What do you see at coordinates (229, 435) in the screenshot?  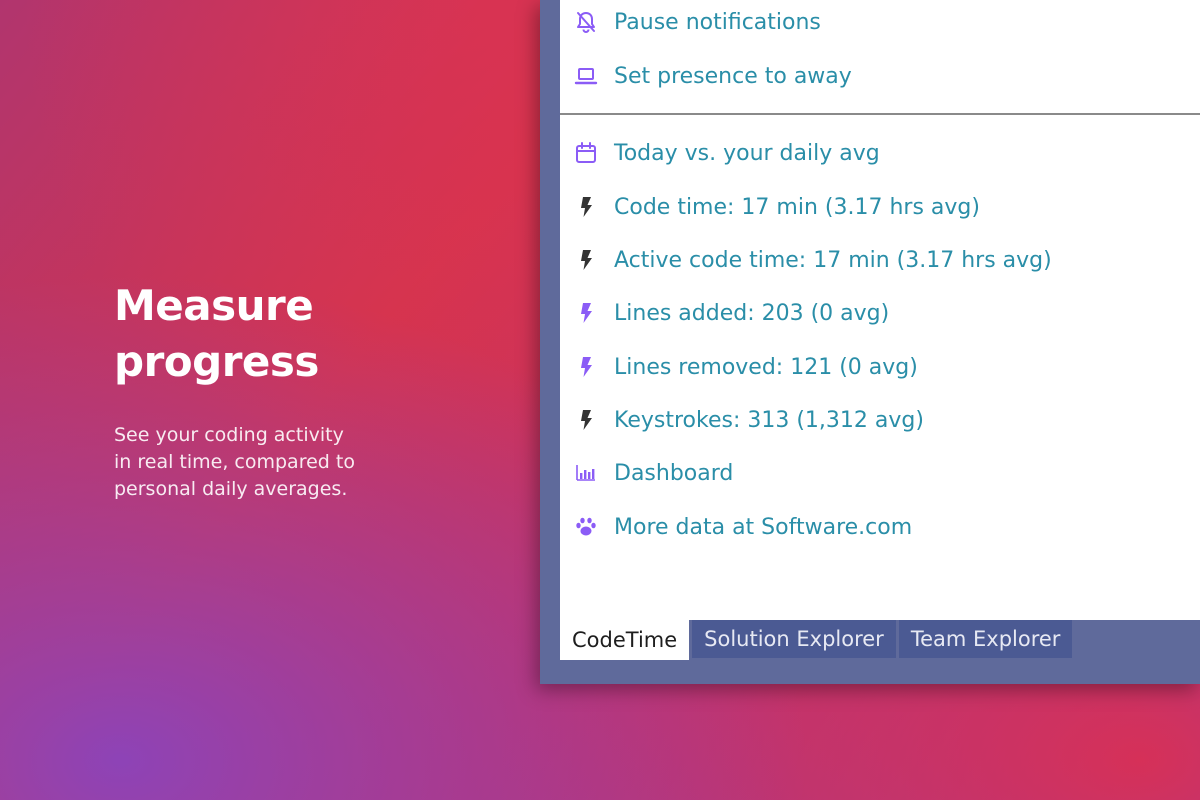 I see `hero-subtitle-line1: See your coding activity` at bounding box center [229, 435].